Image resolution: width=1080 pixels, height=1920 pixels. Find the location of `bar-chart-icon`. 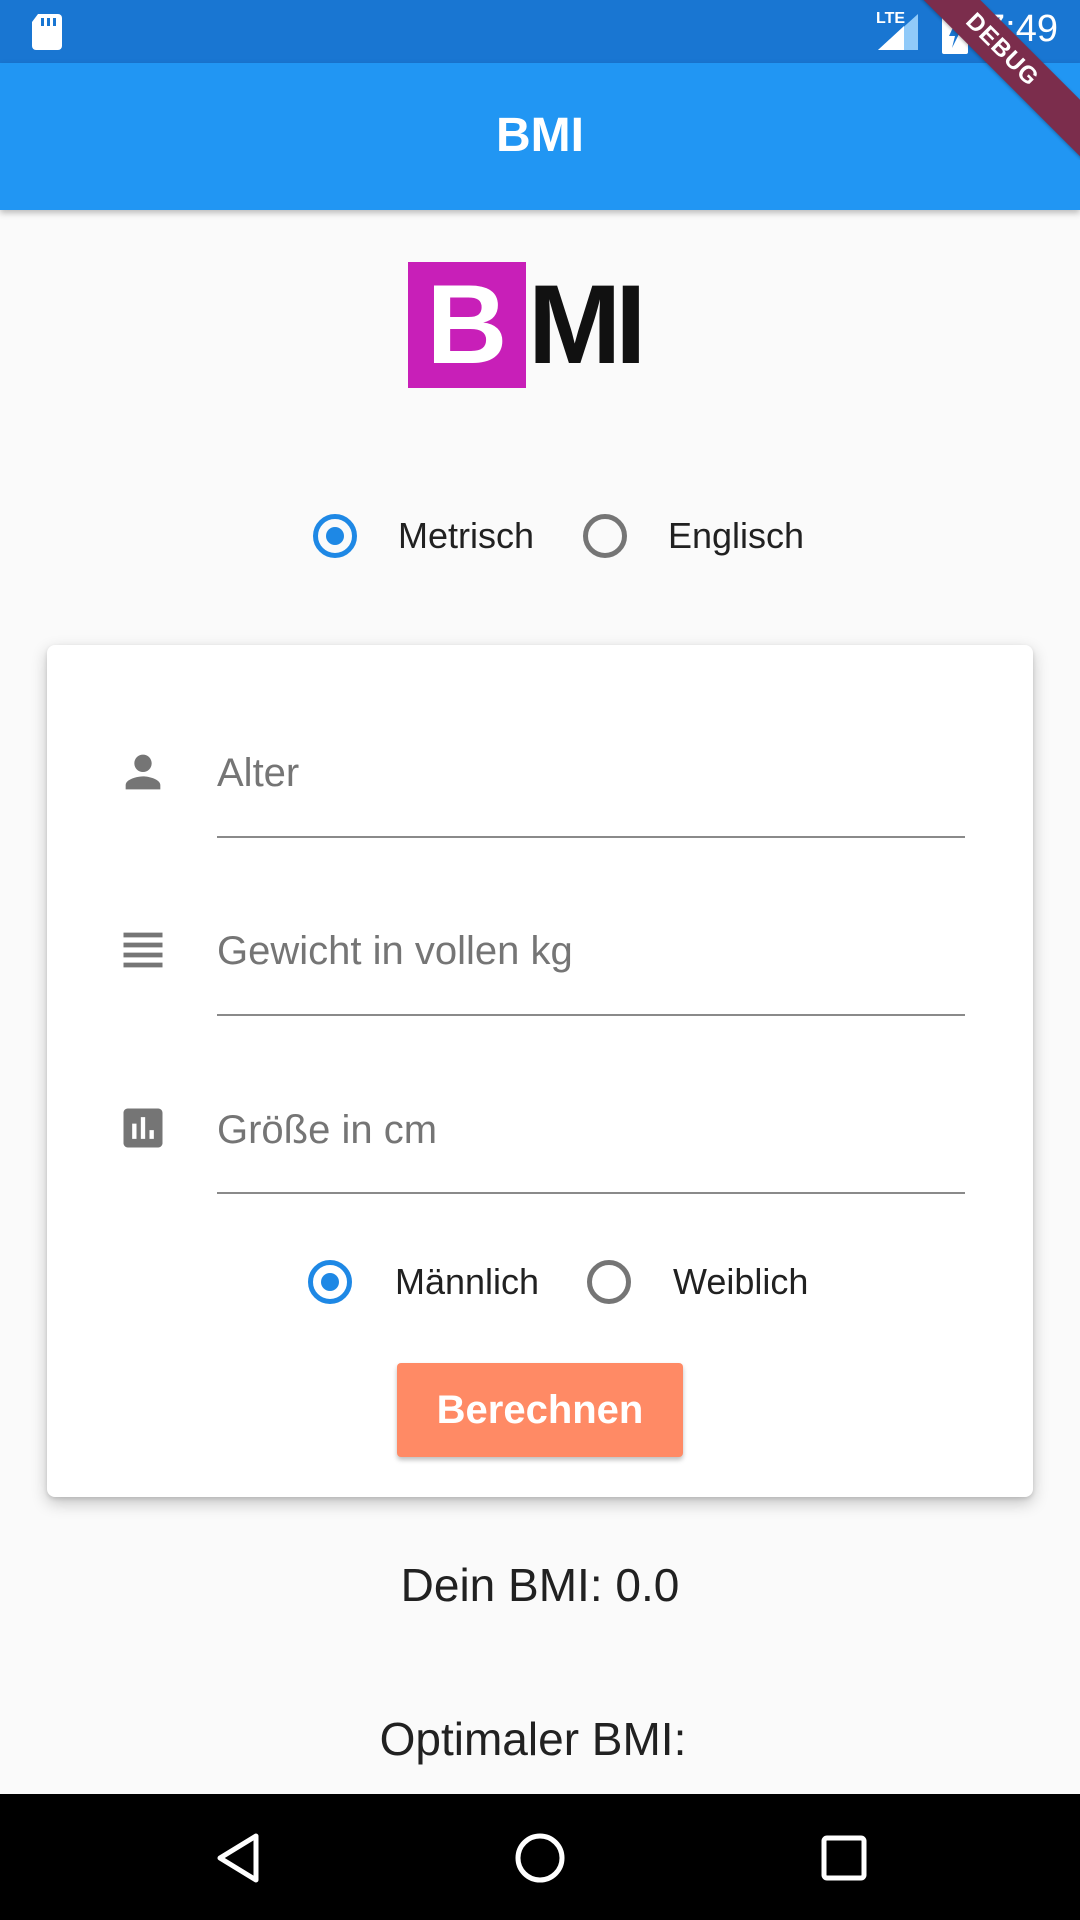

bar-chart-icon is located at coordinates (143, 1128).